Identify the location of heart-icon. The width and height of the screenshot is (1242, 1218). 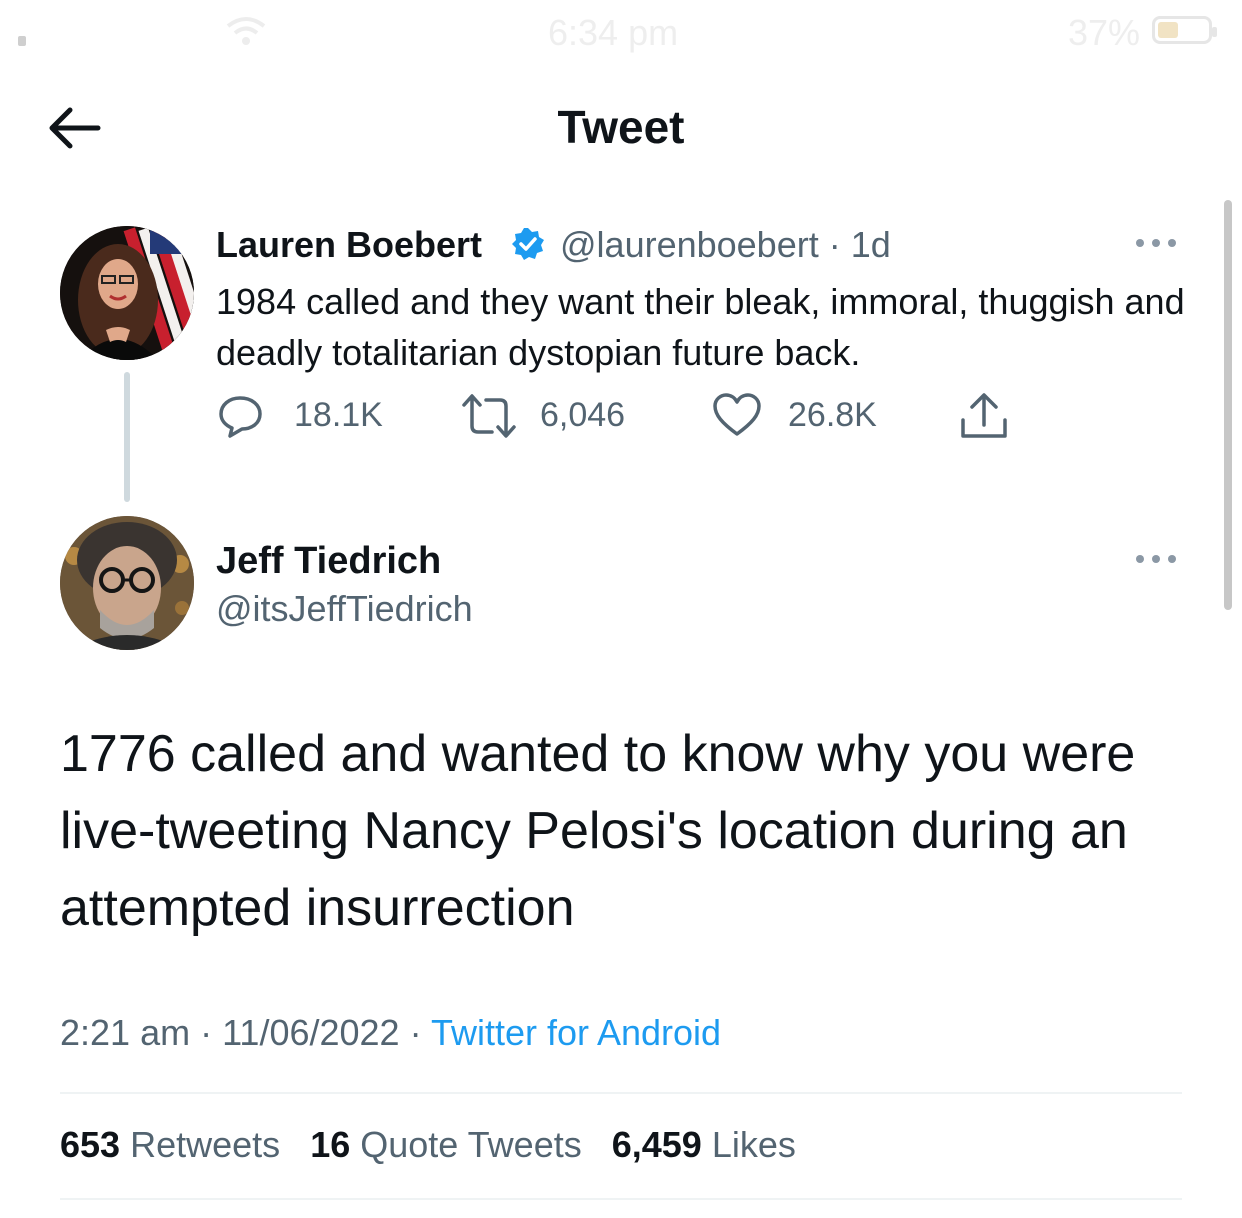
(737, 414).